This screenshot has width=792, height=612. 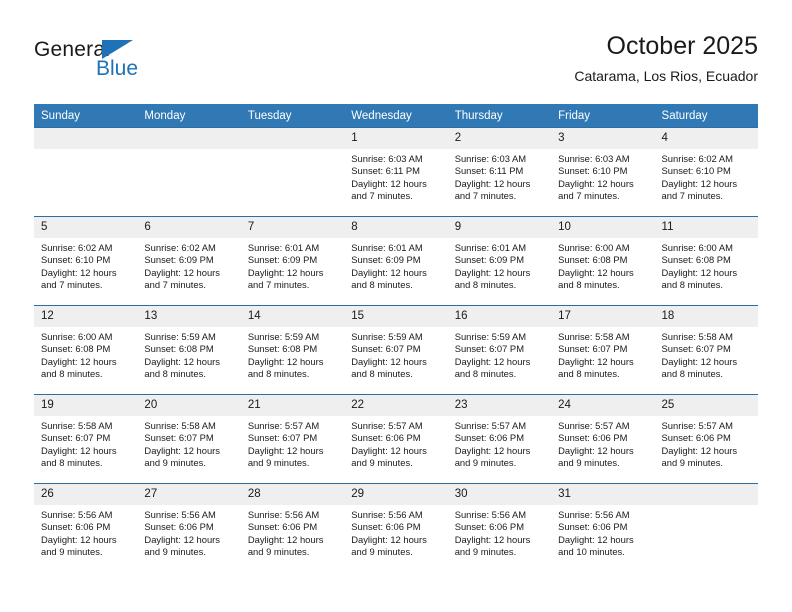 I want to click on day-number: 7, so click(x=292, y=227).